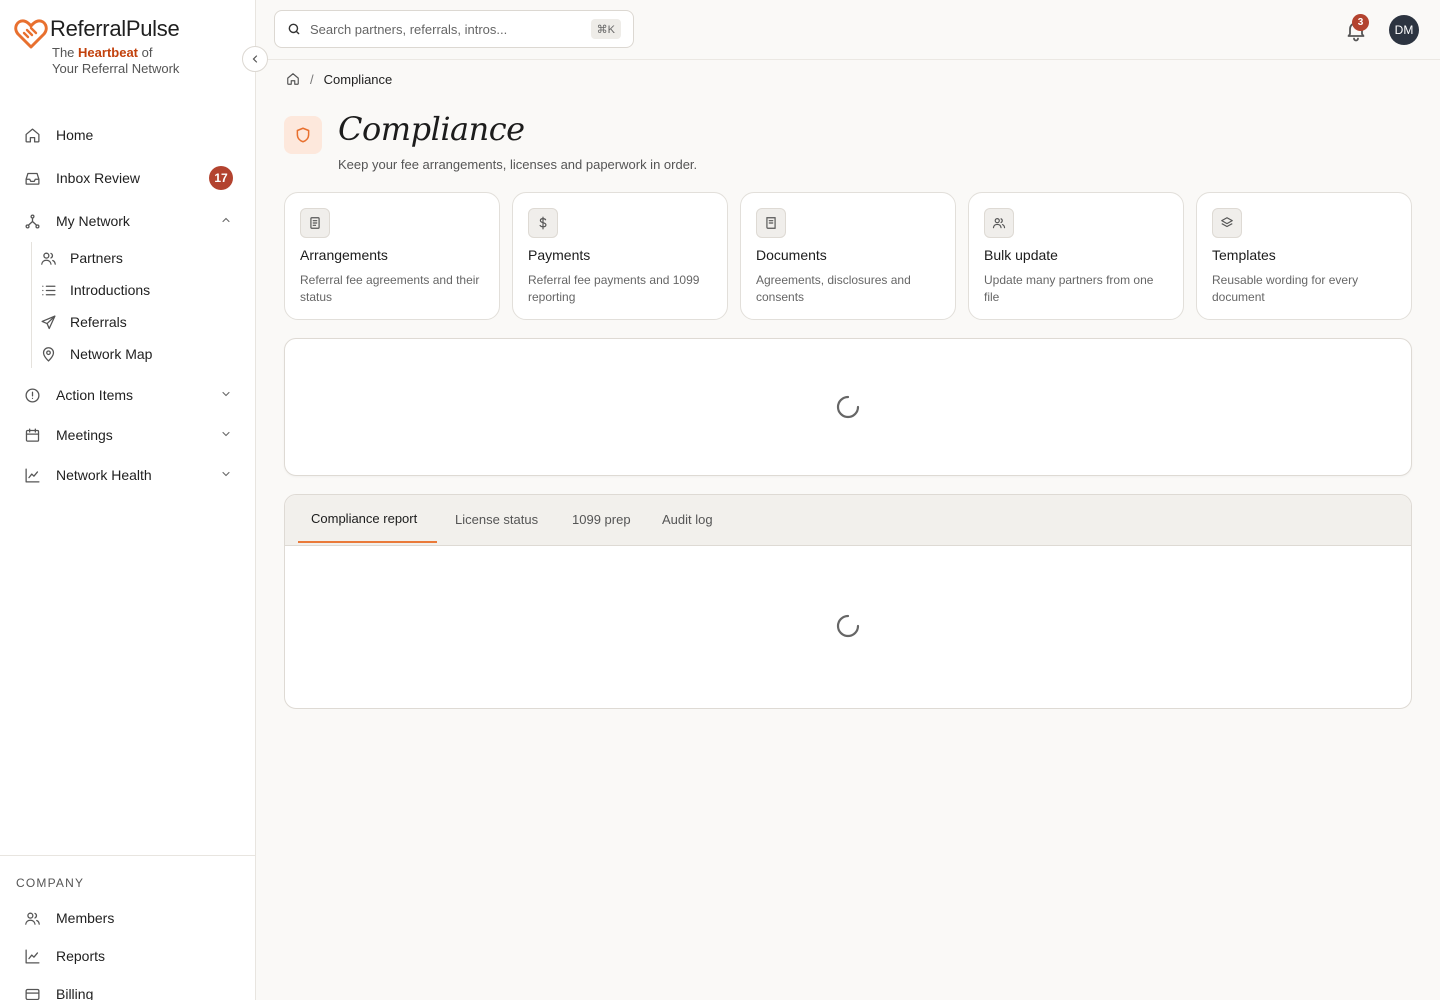  I want to click on sidebar-item-label: Action Items, so click(95, 395).